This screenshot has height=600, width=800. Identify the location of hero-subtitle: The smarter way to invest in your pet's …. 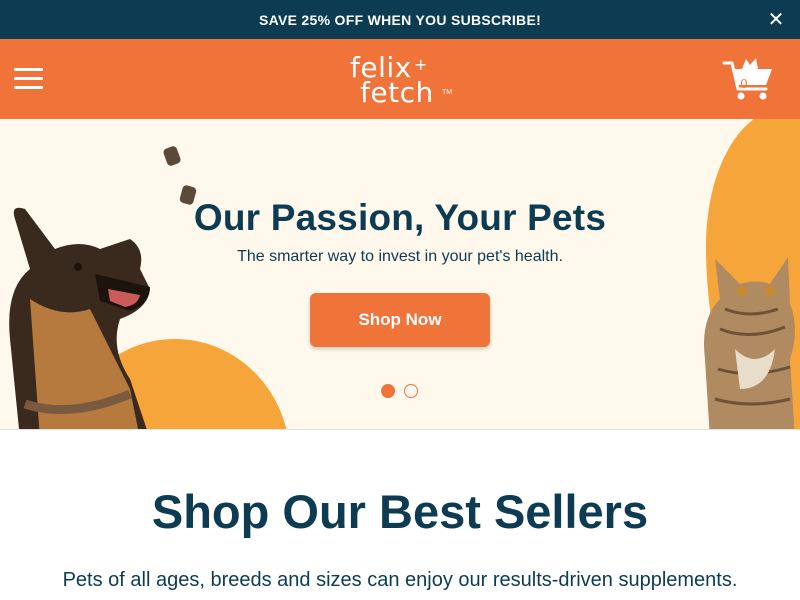
(400, 256).